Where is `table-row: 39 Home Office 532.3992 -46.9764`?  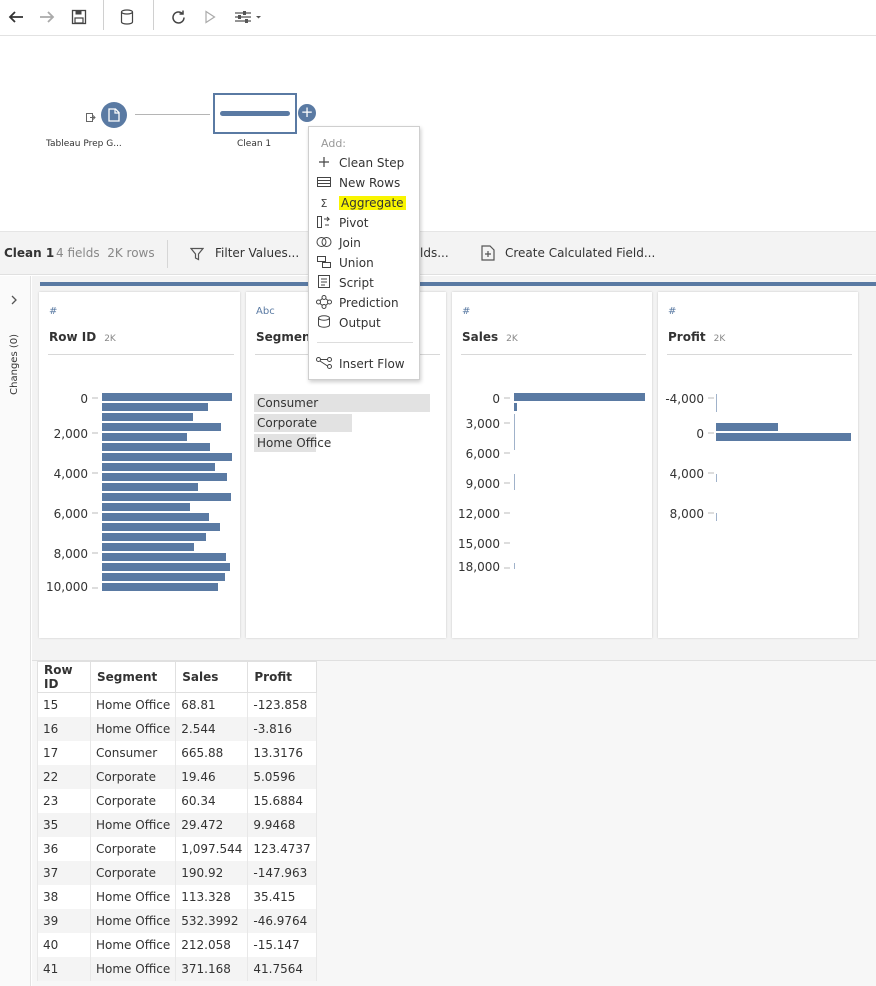
table-row: 39 Home Office 532.3992 -46.9764 is located at coordinates (177, 920).